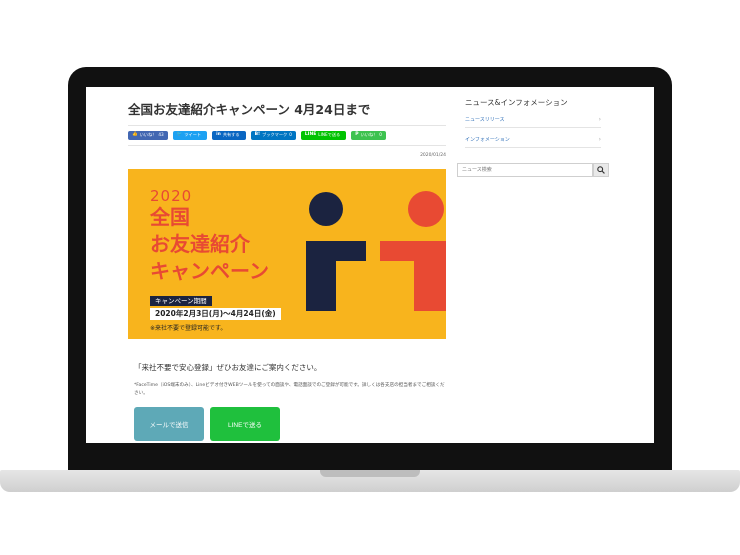 Image resolution: width=740 pixels, height=555 pixels. I want to click on banner-year: 2020, so click(171, 196).